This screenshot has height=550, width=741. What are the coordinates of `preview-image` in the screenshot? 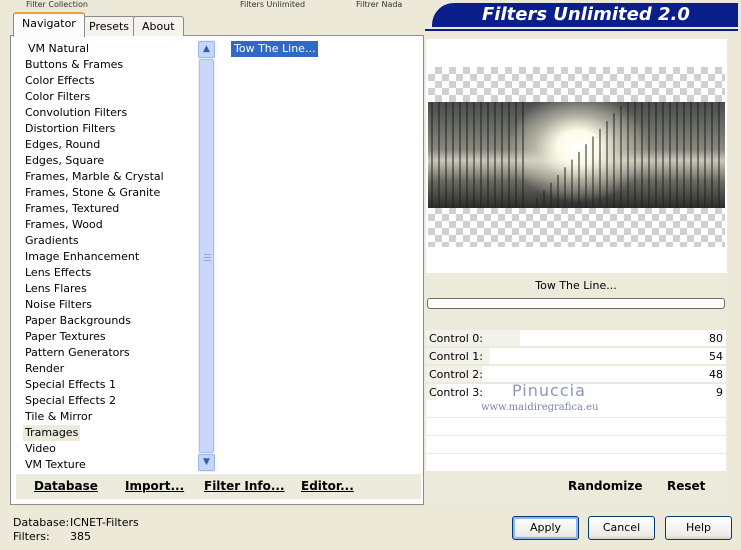 It's located at (576, 155).